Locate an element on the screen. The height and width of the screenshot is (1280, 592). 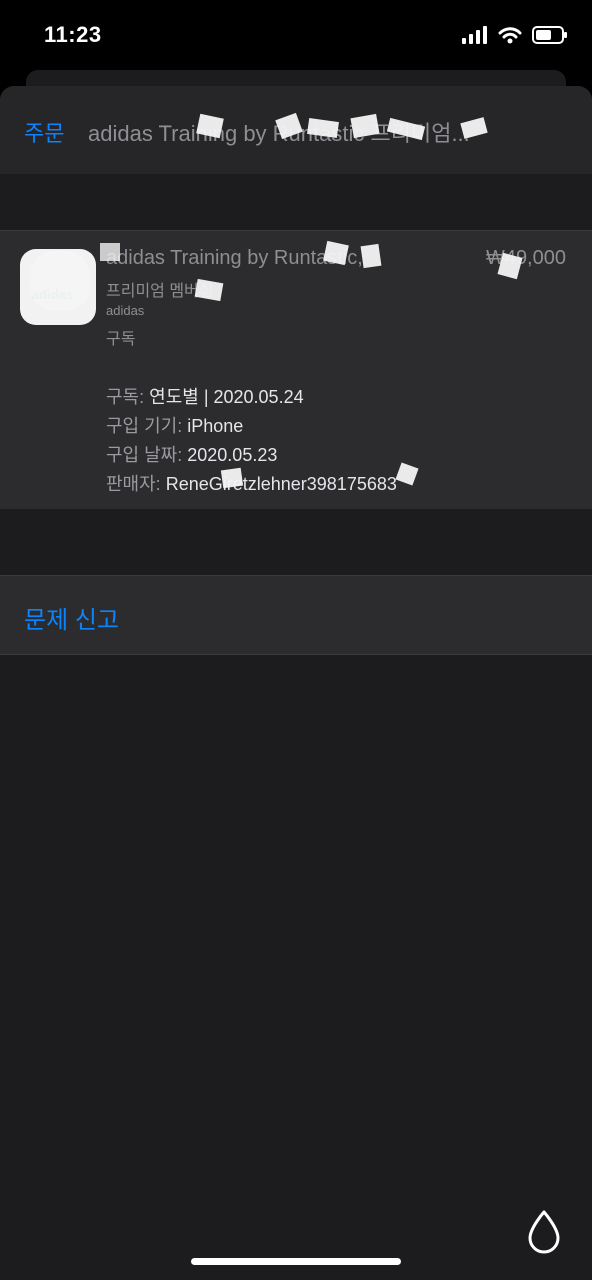
detail-label: 구독: is located at coordinates (125, 397).